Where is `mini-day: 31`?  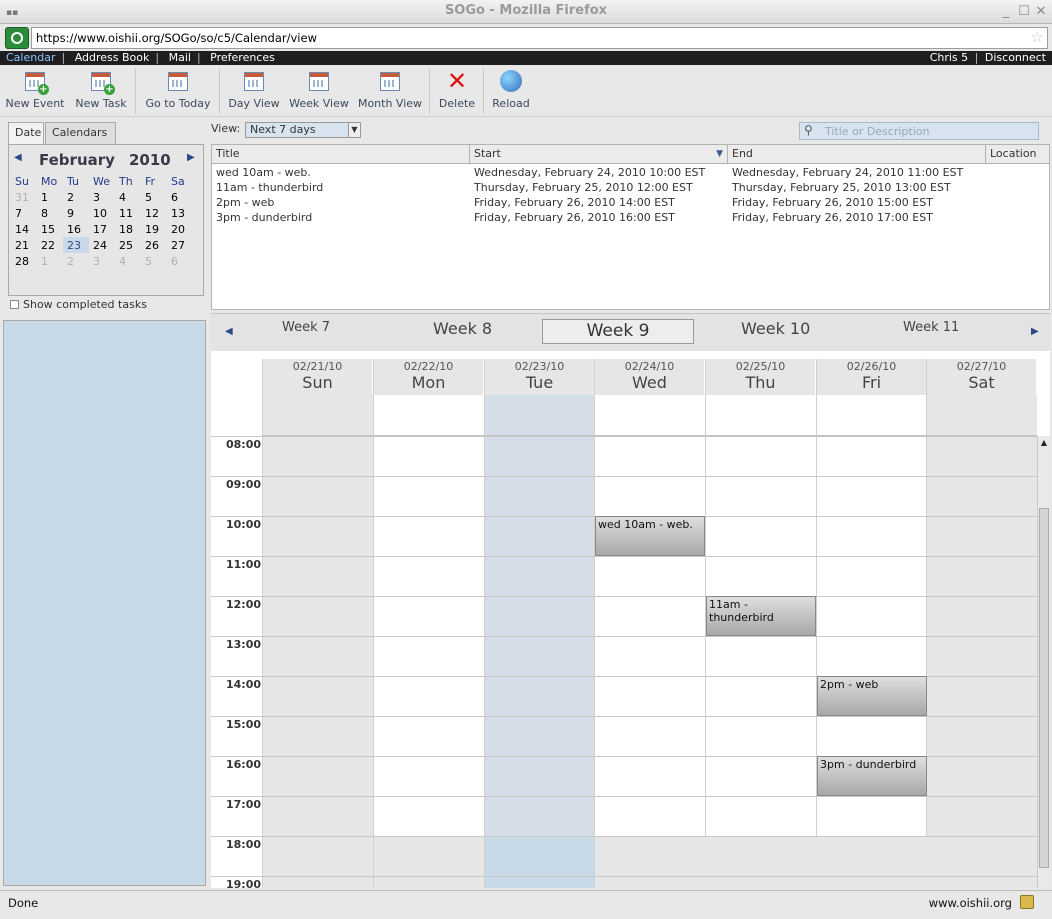
mini-day: 31 is located at coordinates (24, 197).